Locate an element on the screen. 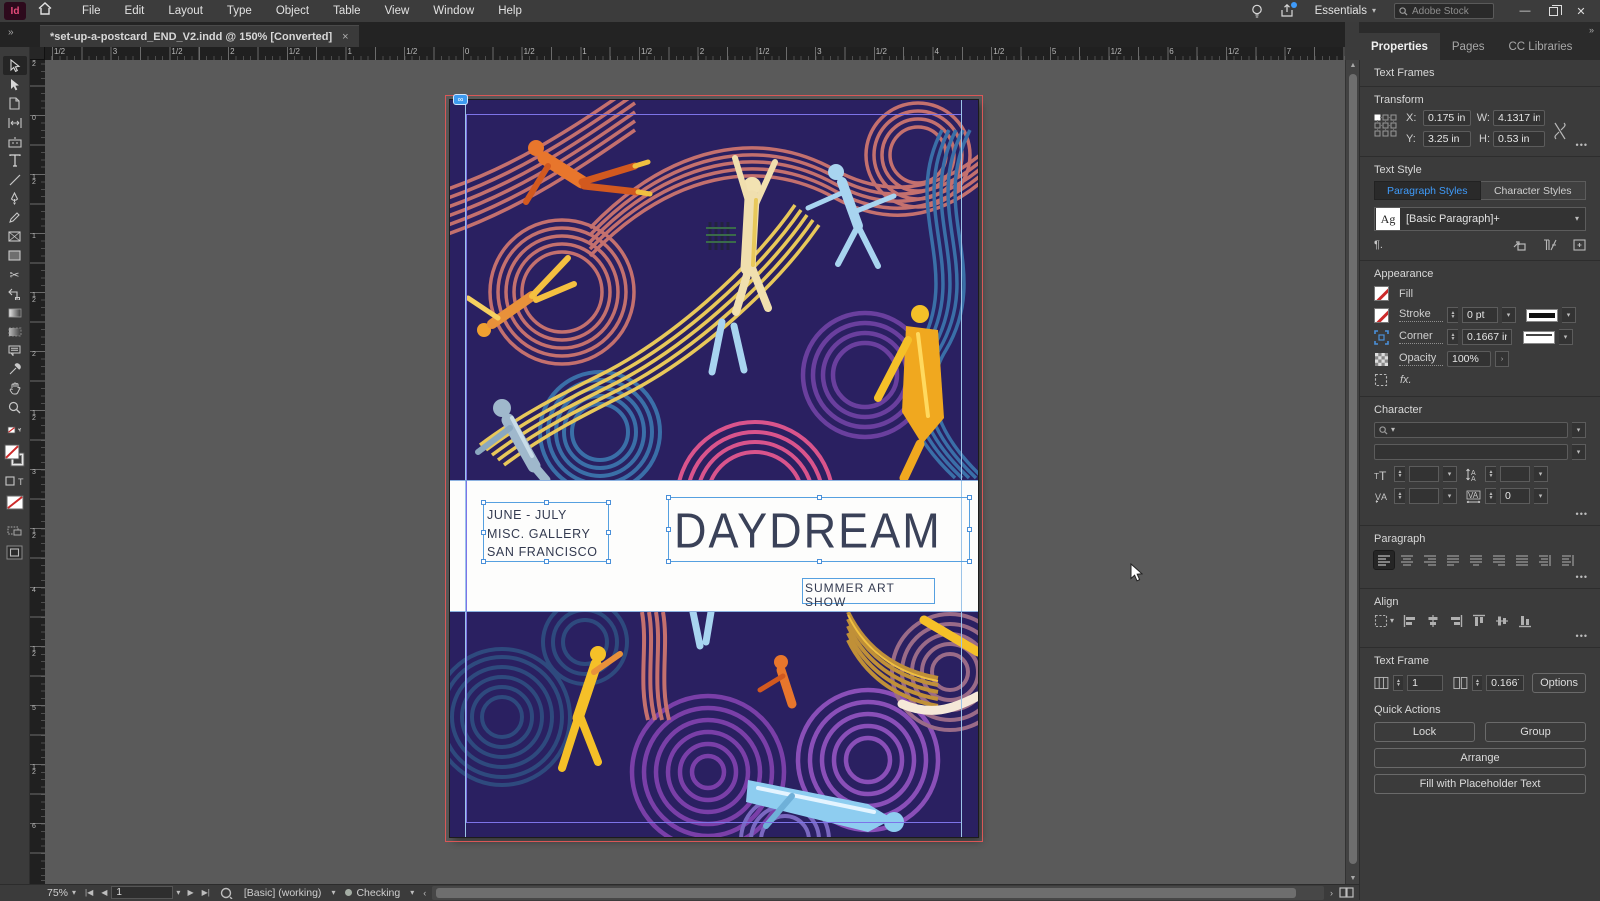 The width and height of the screenshot is (1600, 901). align-left-button is located at coordinates (1384, 560).